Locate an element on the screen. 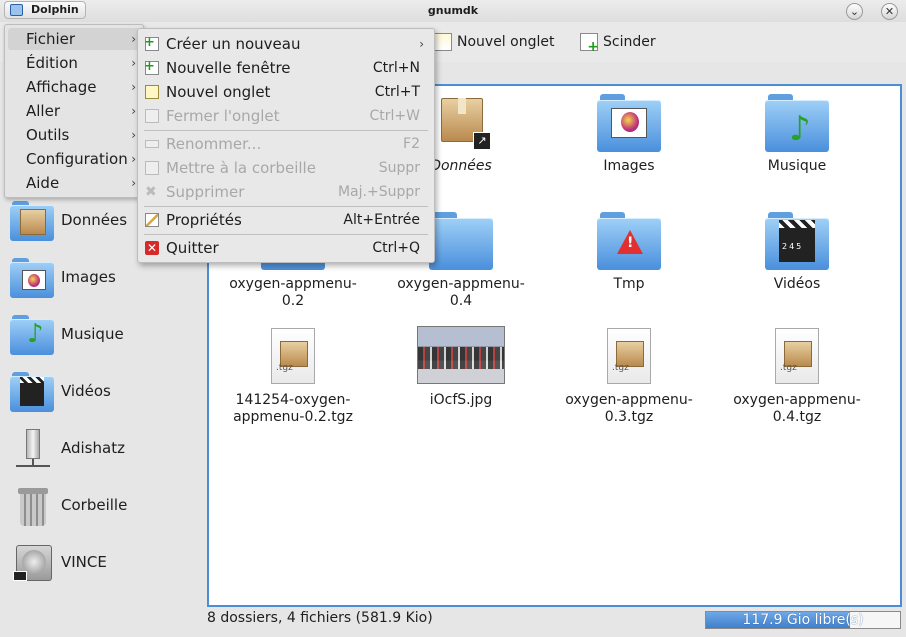 The image size is (906, 637). menu-outils: Outils › is located at coordinates (74, 135).